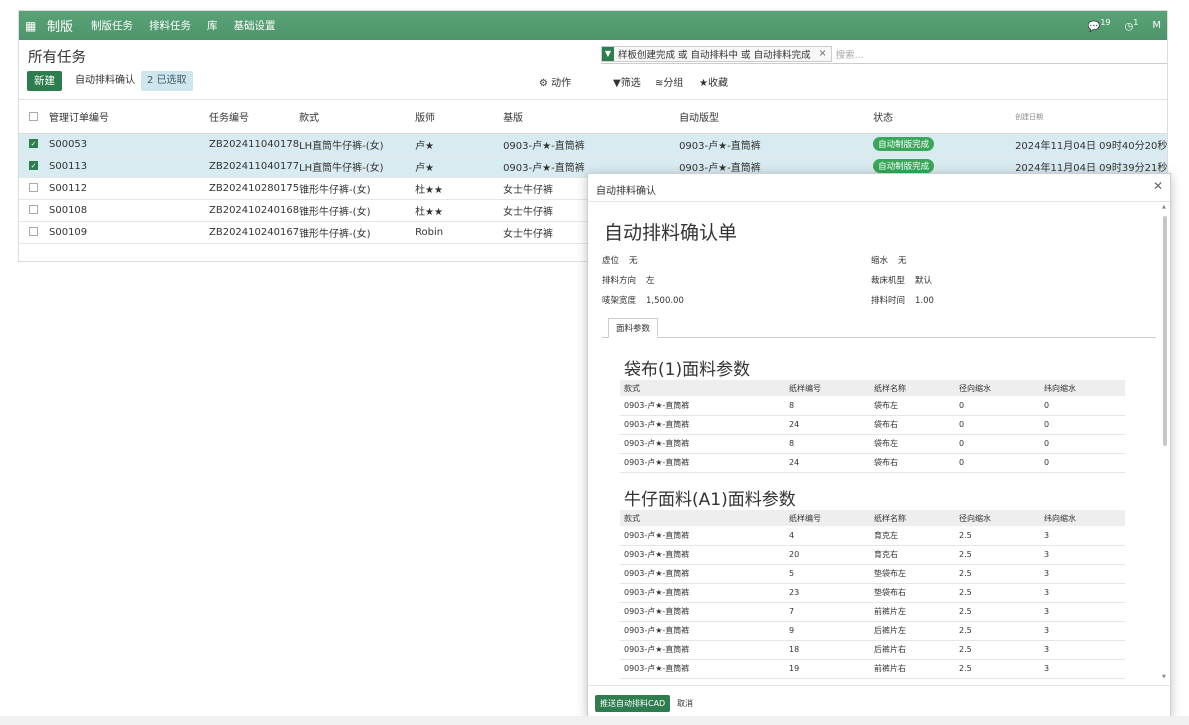  Describe the element at coordinates (254, 188) in the screenshot. I see `cell-task-number: ZB202410280175` at that location.